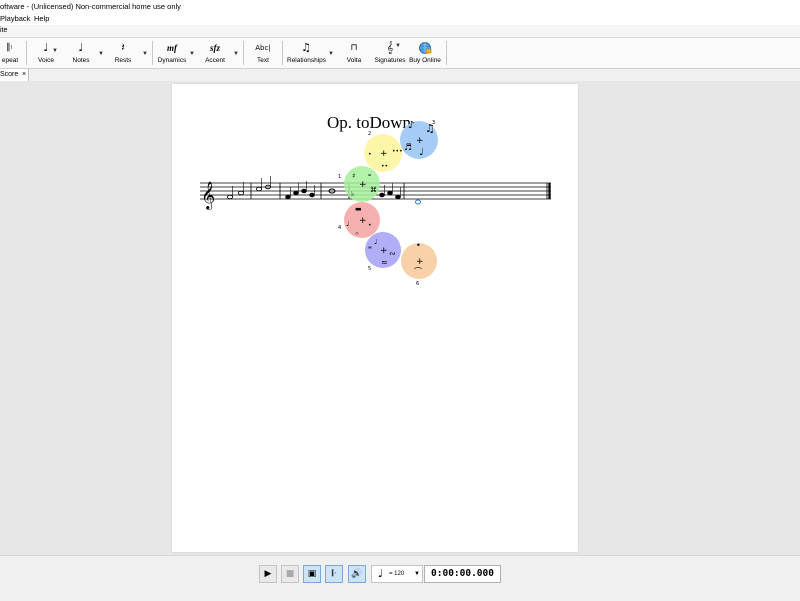 The height and width of the screenshot is (601, 800). Describe the element at coordinates (354, 60) in the screenshot. I see `volta-label: Volta` at that location.